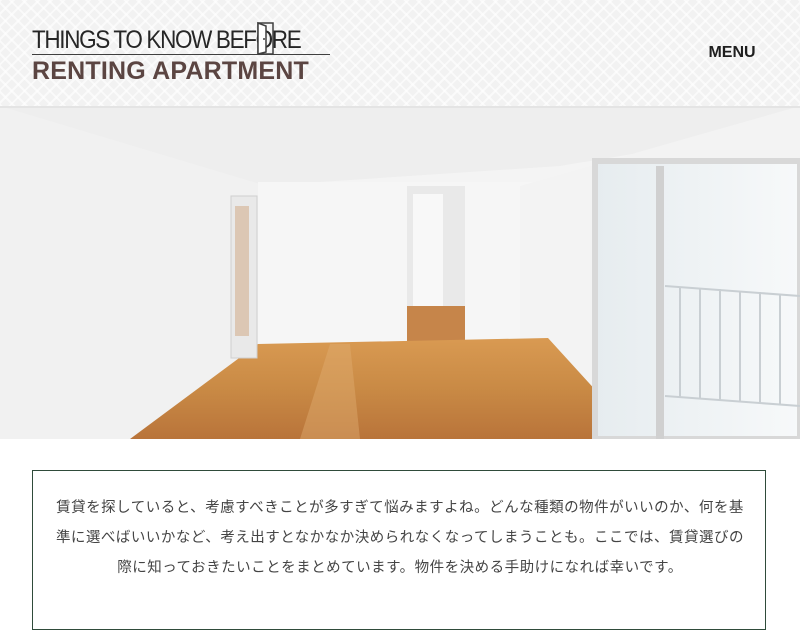 This screenshot has height=630, width=800. I want to click on logo-divider, so click(181, 54).